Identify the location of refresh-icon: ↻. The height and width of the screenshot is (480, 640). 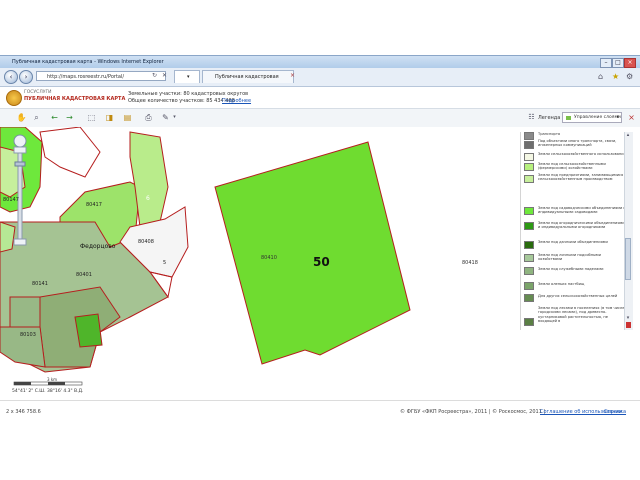
(154, 75).